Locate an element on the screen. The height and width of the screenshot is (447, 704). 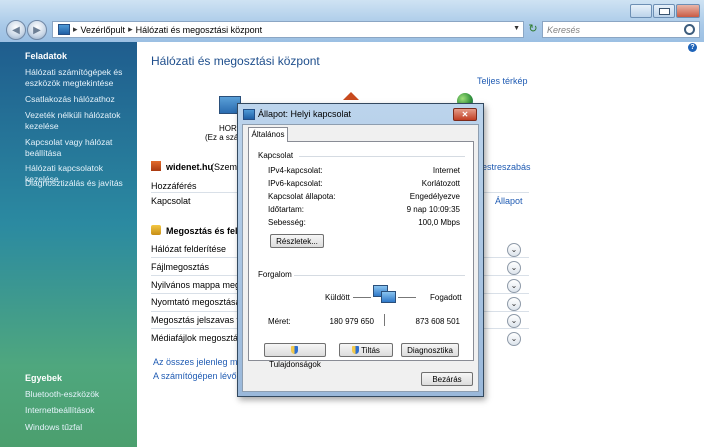
duration-value: 9 nap 10:09:35 is located at coordinates (433, 209).